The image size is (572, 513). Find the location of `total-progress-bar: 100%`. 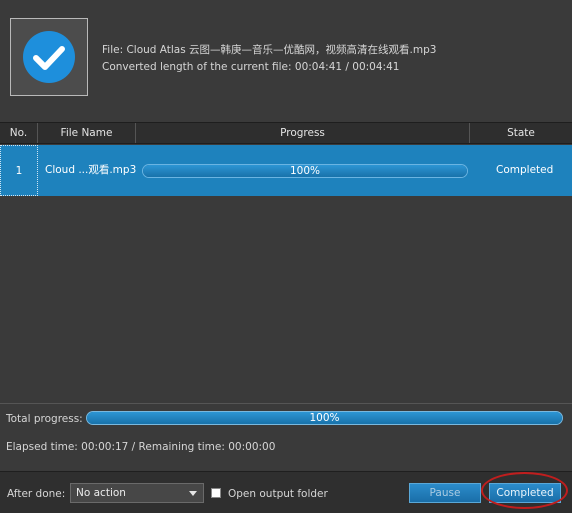

total-progress-bar: 100% is located at coordinates (324, 418).